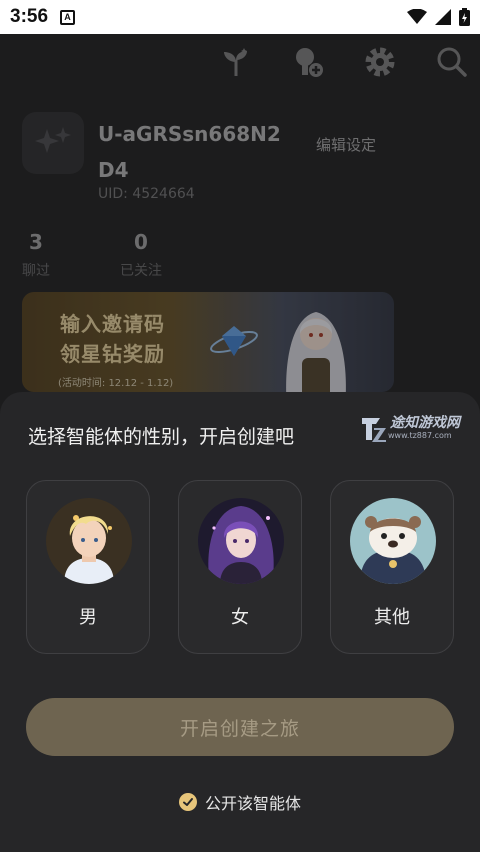 Image resolution: width=480 pixels, height=852 pixels. I want to click on public-toggle: 公开该智能体, so click(240, 802).